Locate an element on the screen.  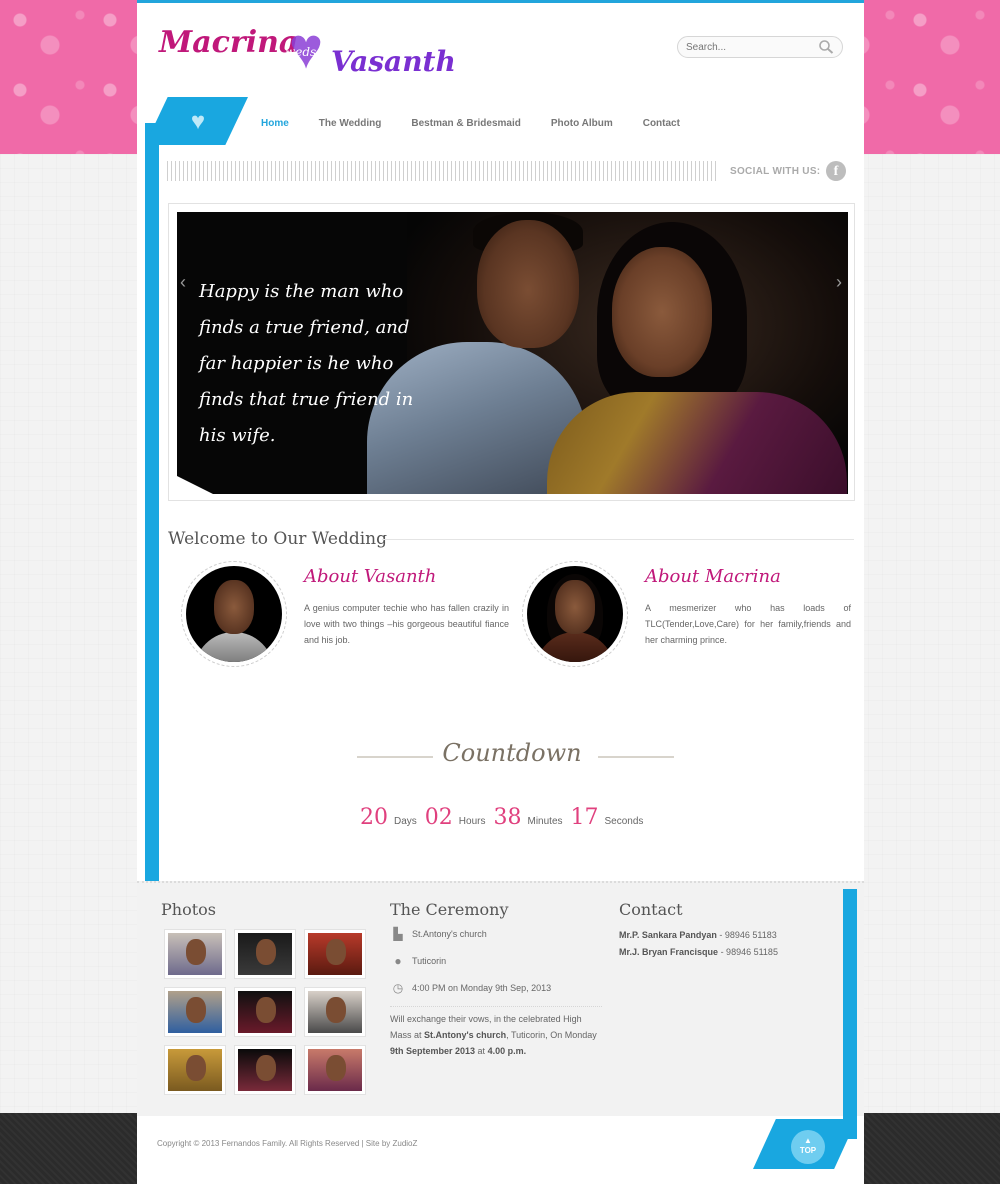
social-label: SOCIAL WITH US: is located at coordinates (775, 171).